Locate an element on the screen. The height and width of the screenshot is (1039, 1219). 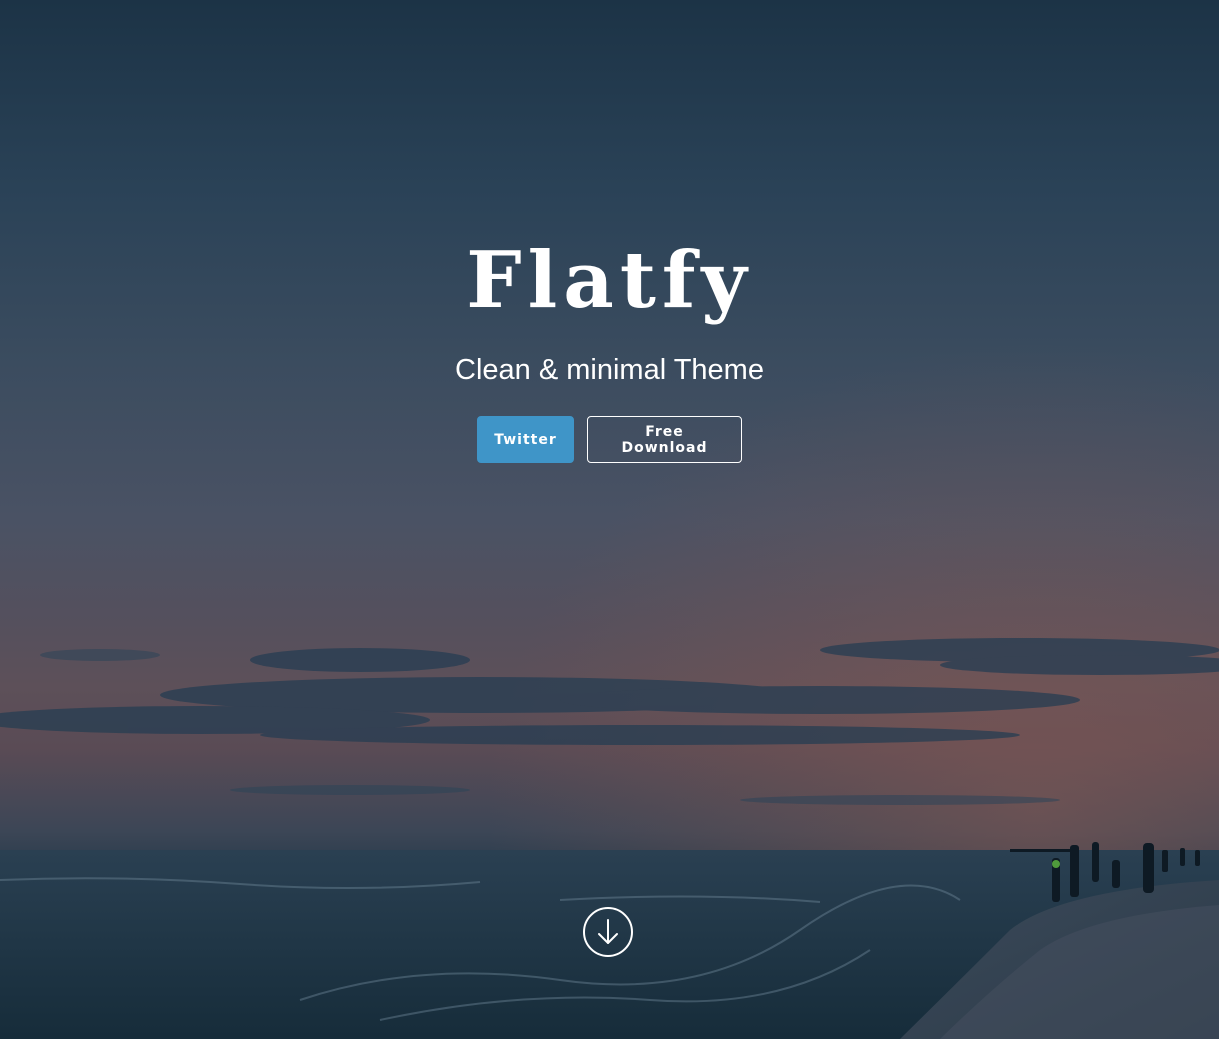
arrow-down-icon is located at coordinates (608, 931).